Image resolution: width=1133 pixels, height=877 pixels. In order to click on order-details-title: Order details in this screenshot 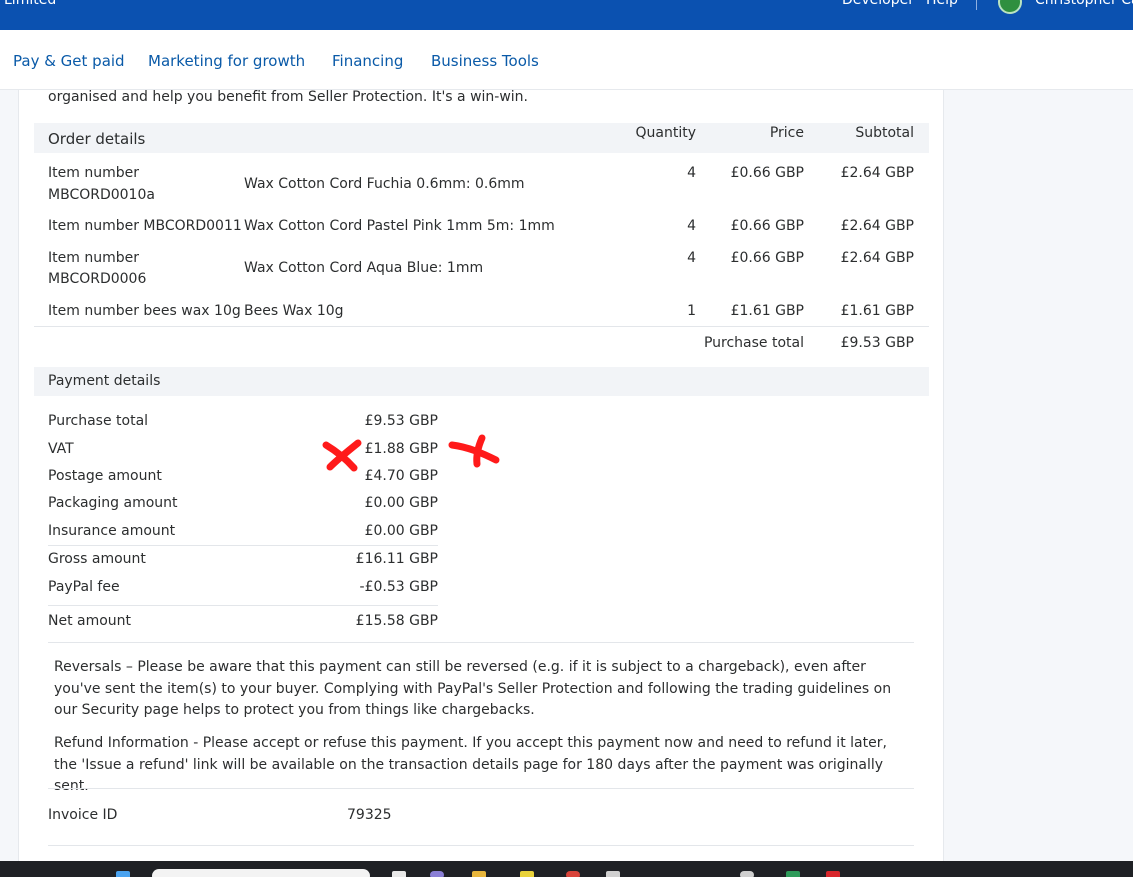, I will do `click(97, 139)`.